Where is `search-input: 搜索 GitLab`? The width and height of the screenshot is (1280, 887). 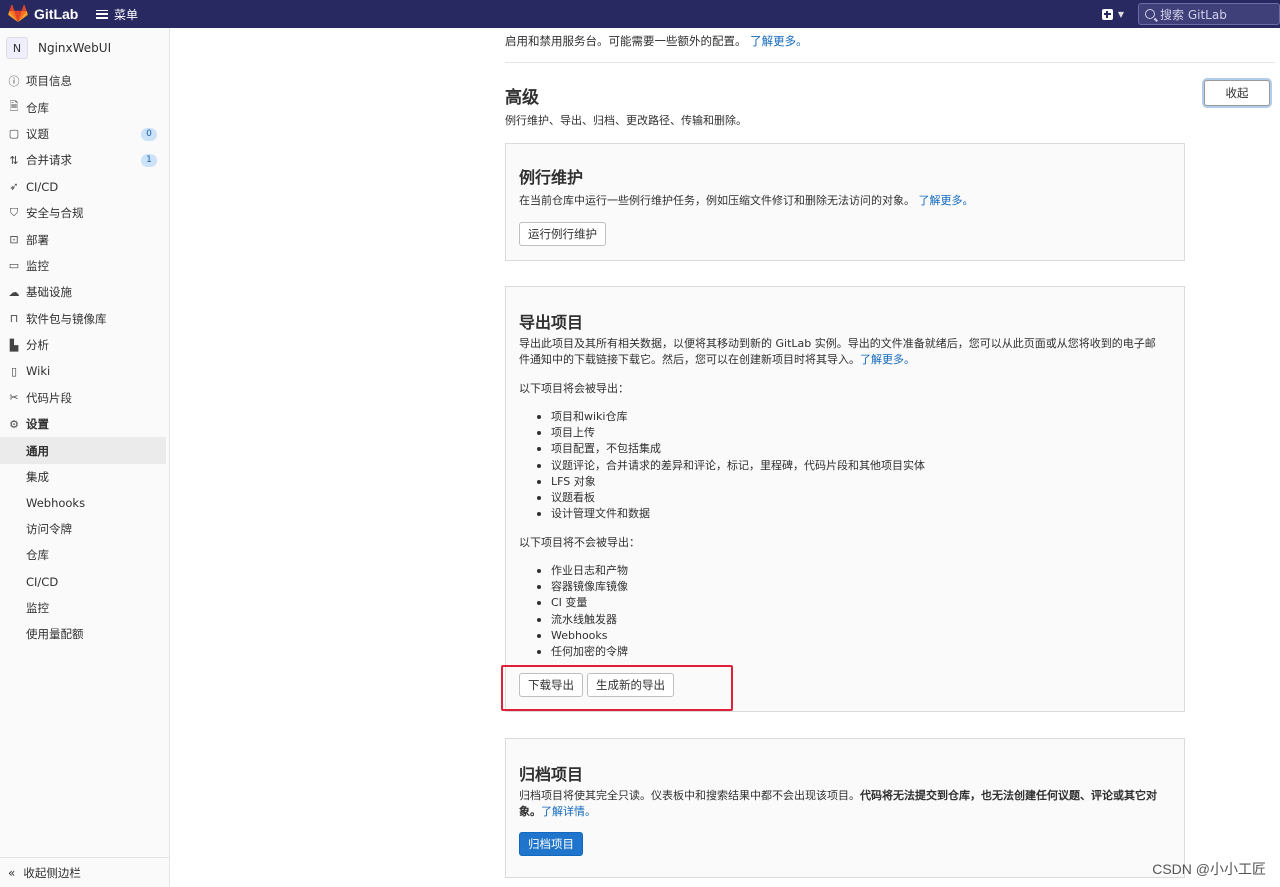
search-input: 搜索 GitLab is located at coordinates (1209, 14).